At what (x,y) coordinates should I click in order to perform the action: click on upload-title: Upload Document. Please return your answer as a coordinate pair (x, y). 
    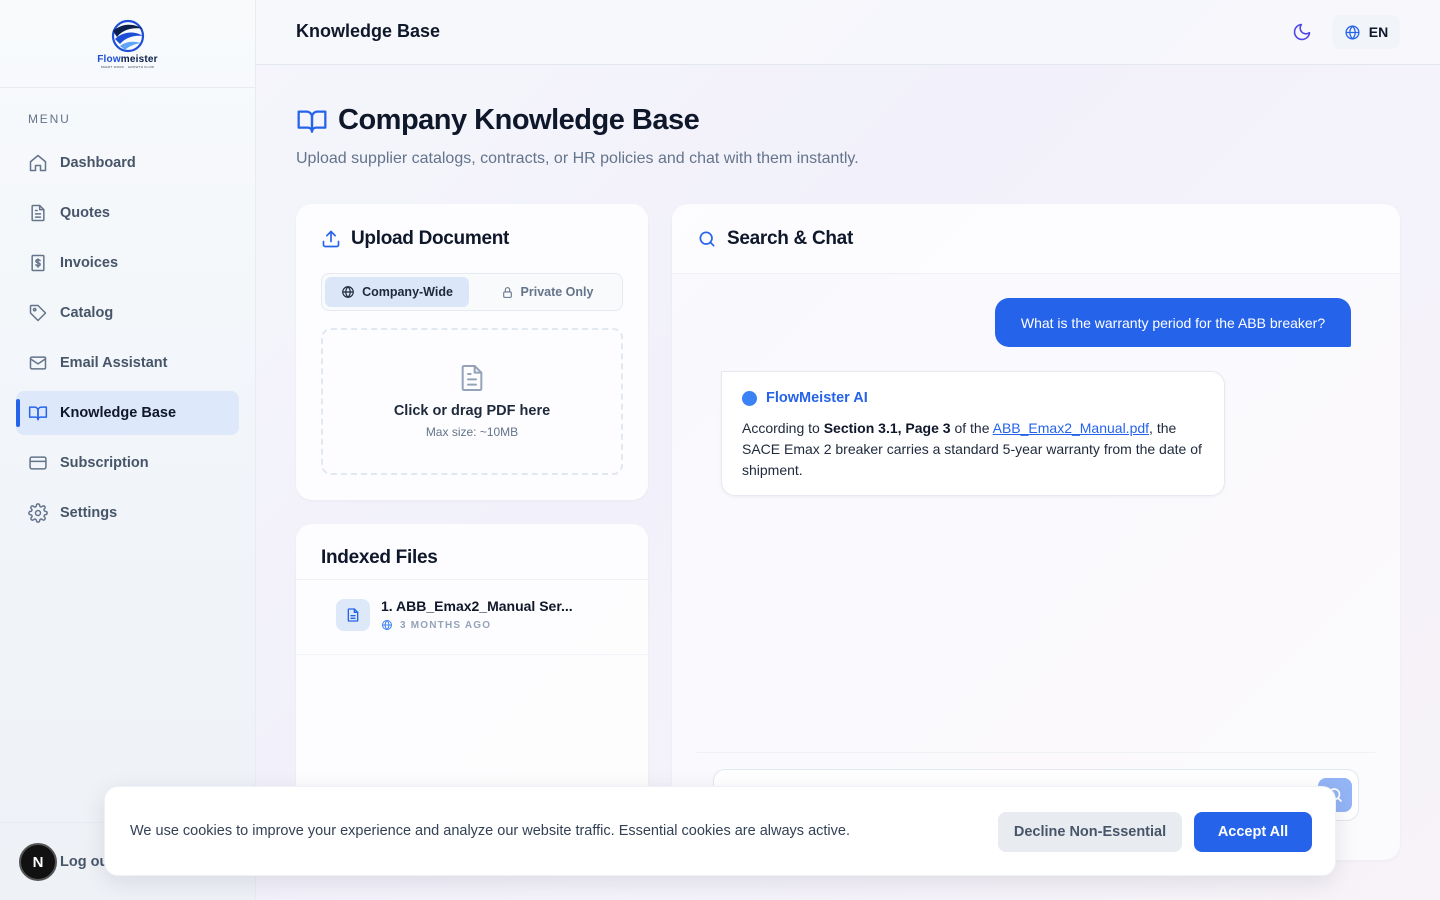
    Looking at the image, I should click on (415, 239).